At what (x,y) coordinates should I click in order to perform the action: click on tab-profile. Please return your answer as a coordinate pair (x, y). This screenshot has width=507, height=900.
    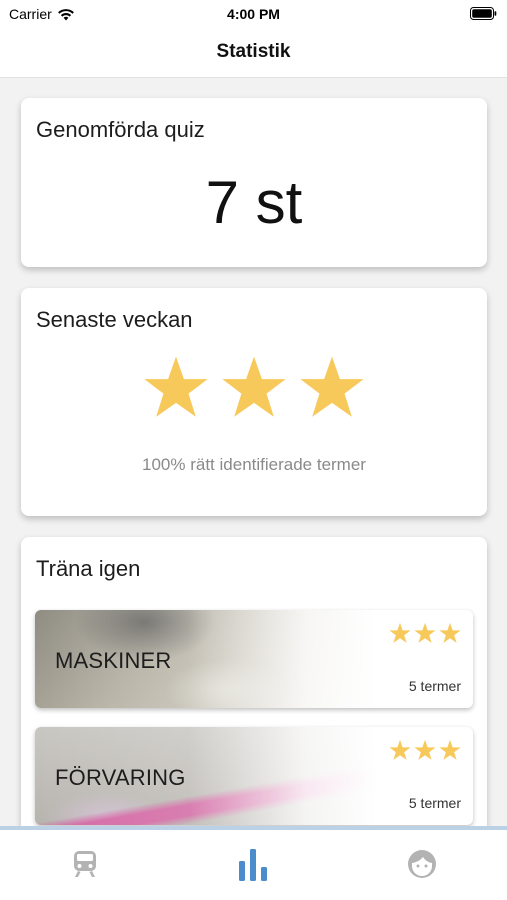
    Looking at the image, I should click on (422, 864).